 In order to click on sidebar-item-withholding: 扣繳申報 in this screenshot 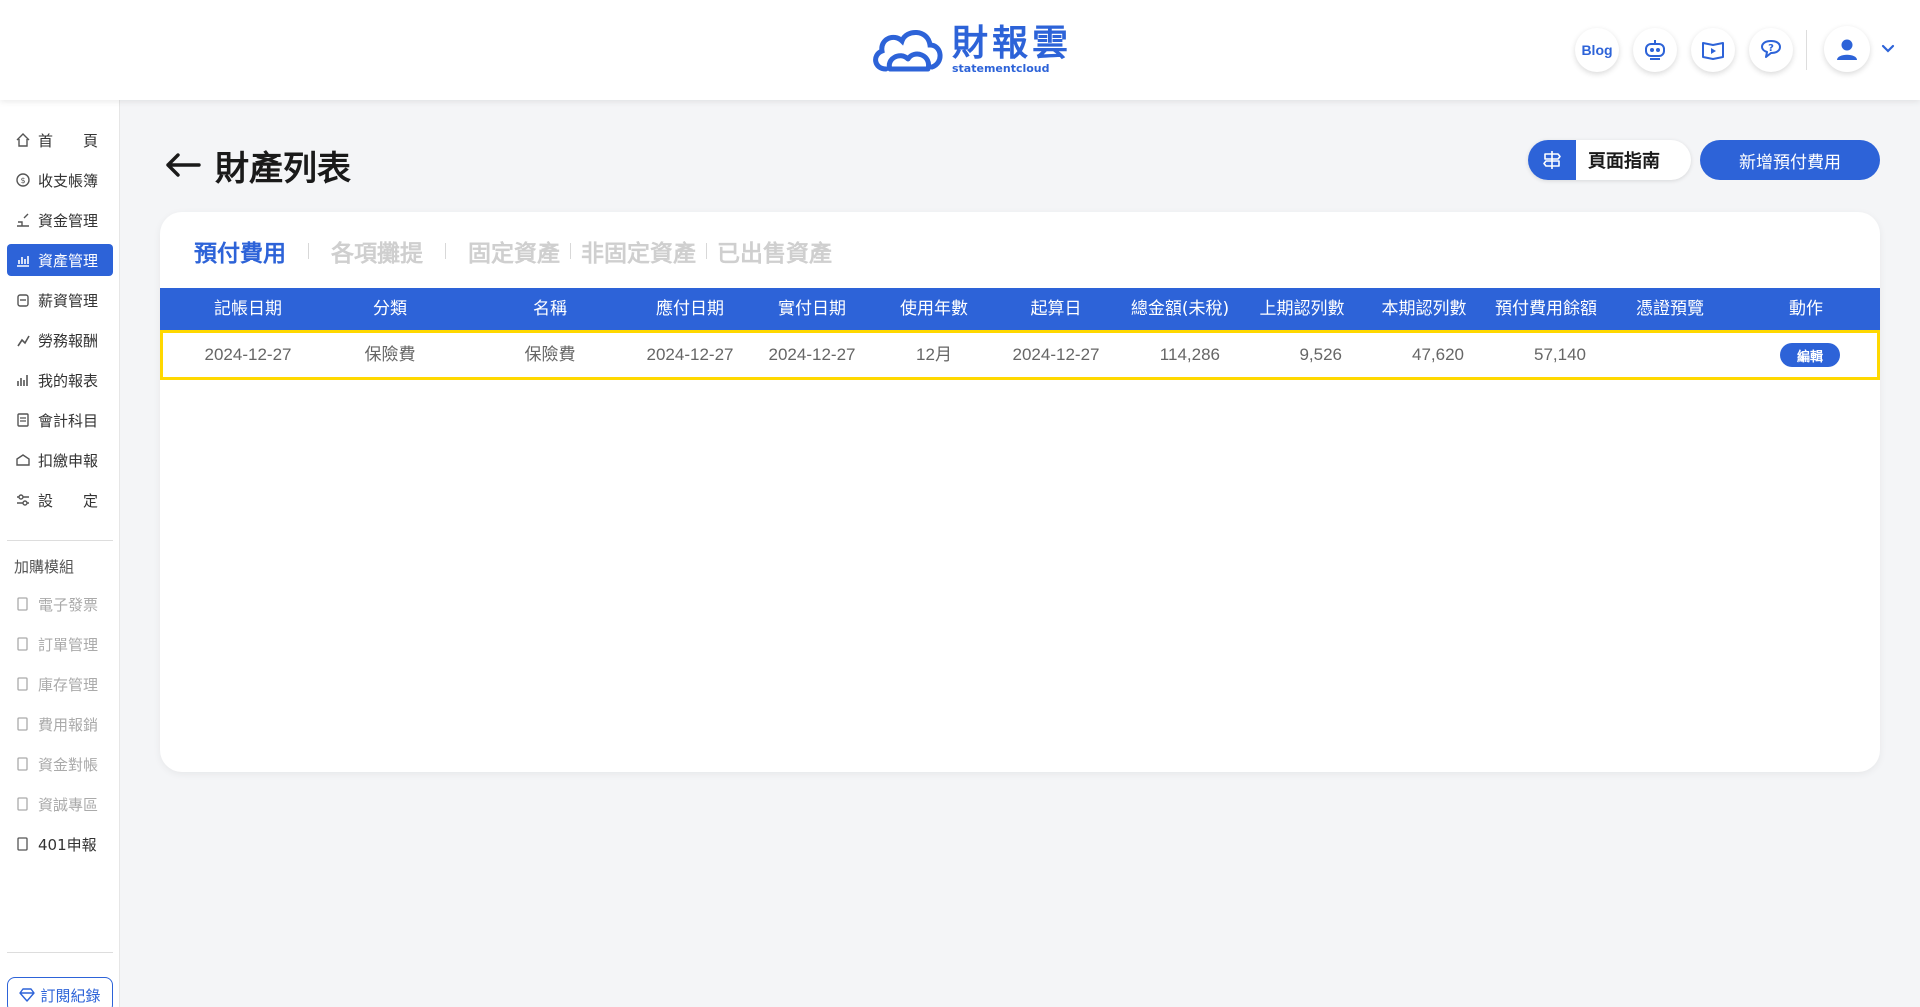, I will do `click(60, 460)`.